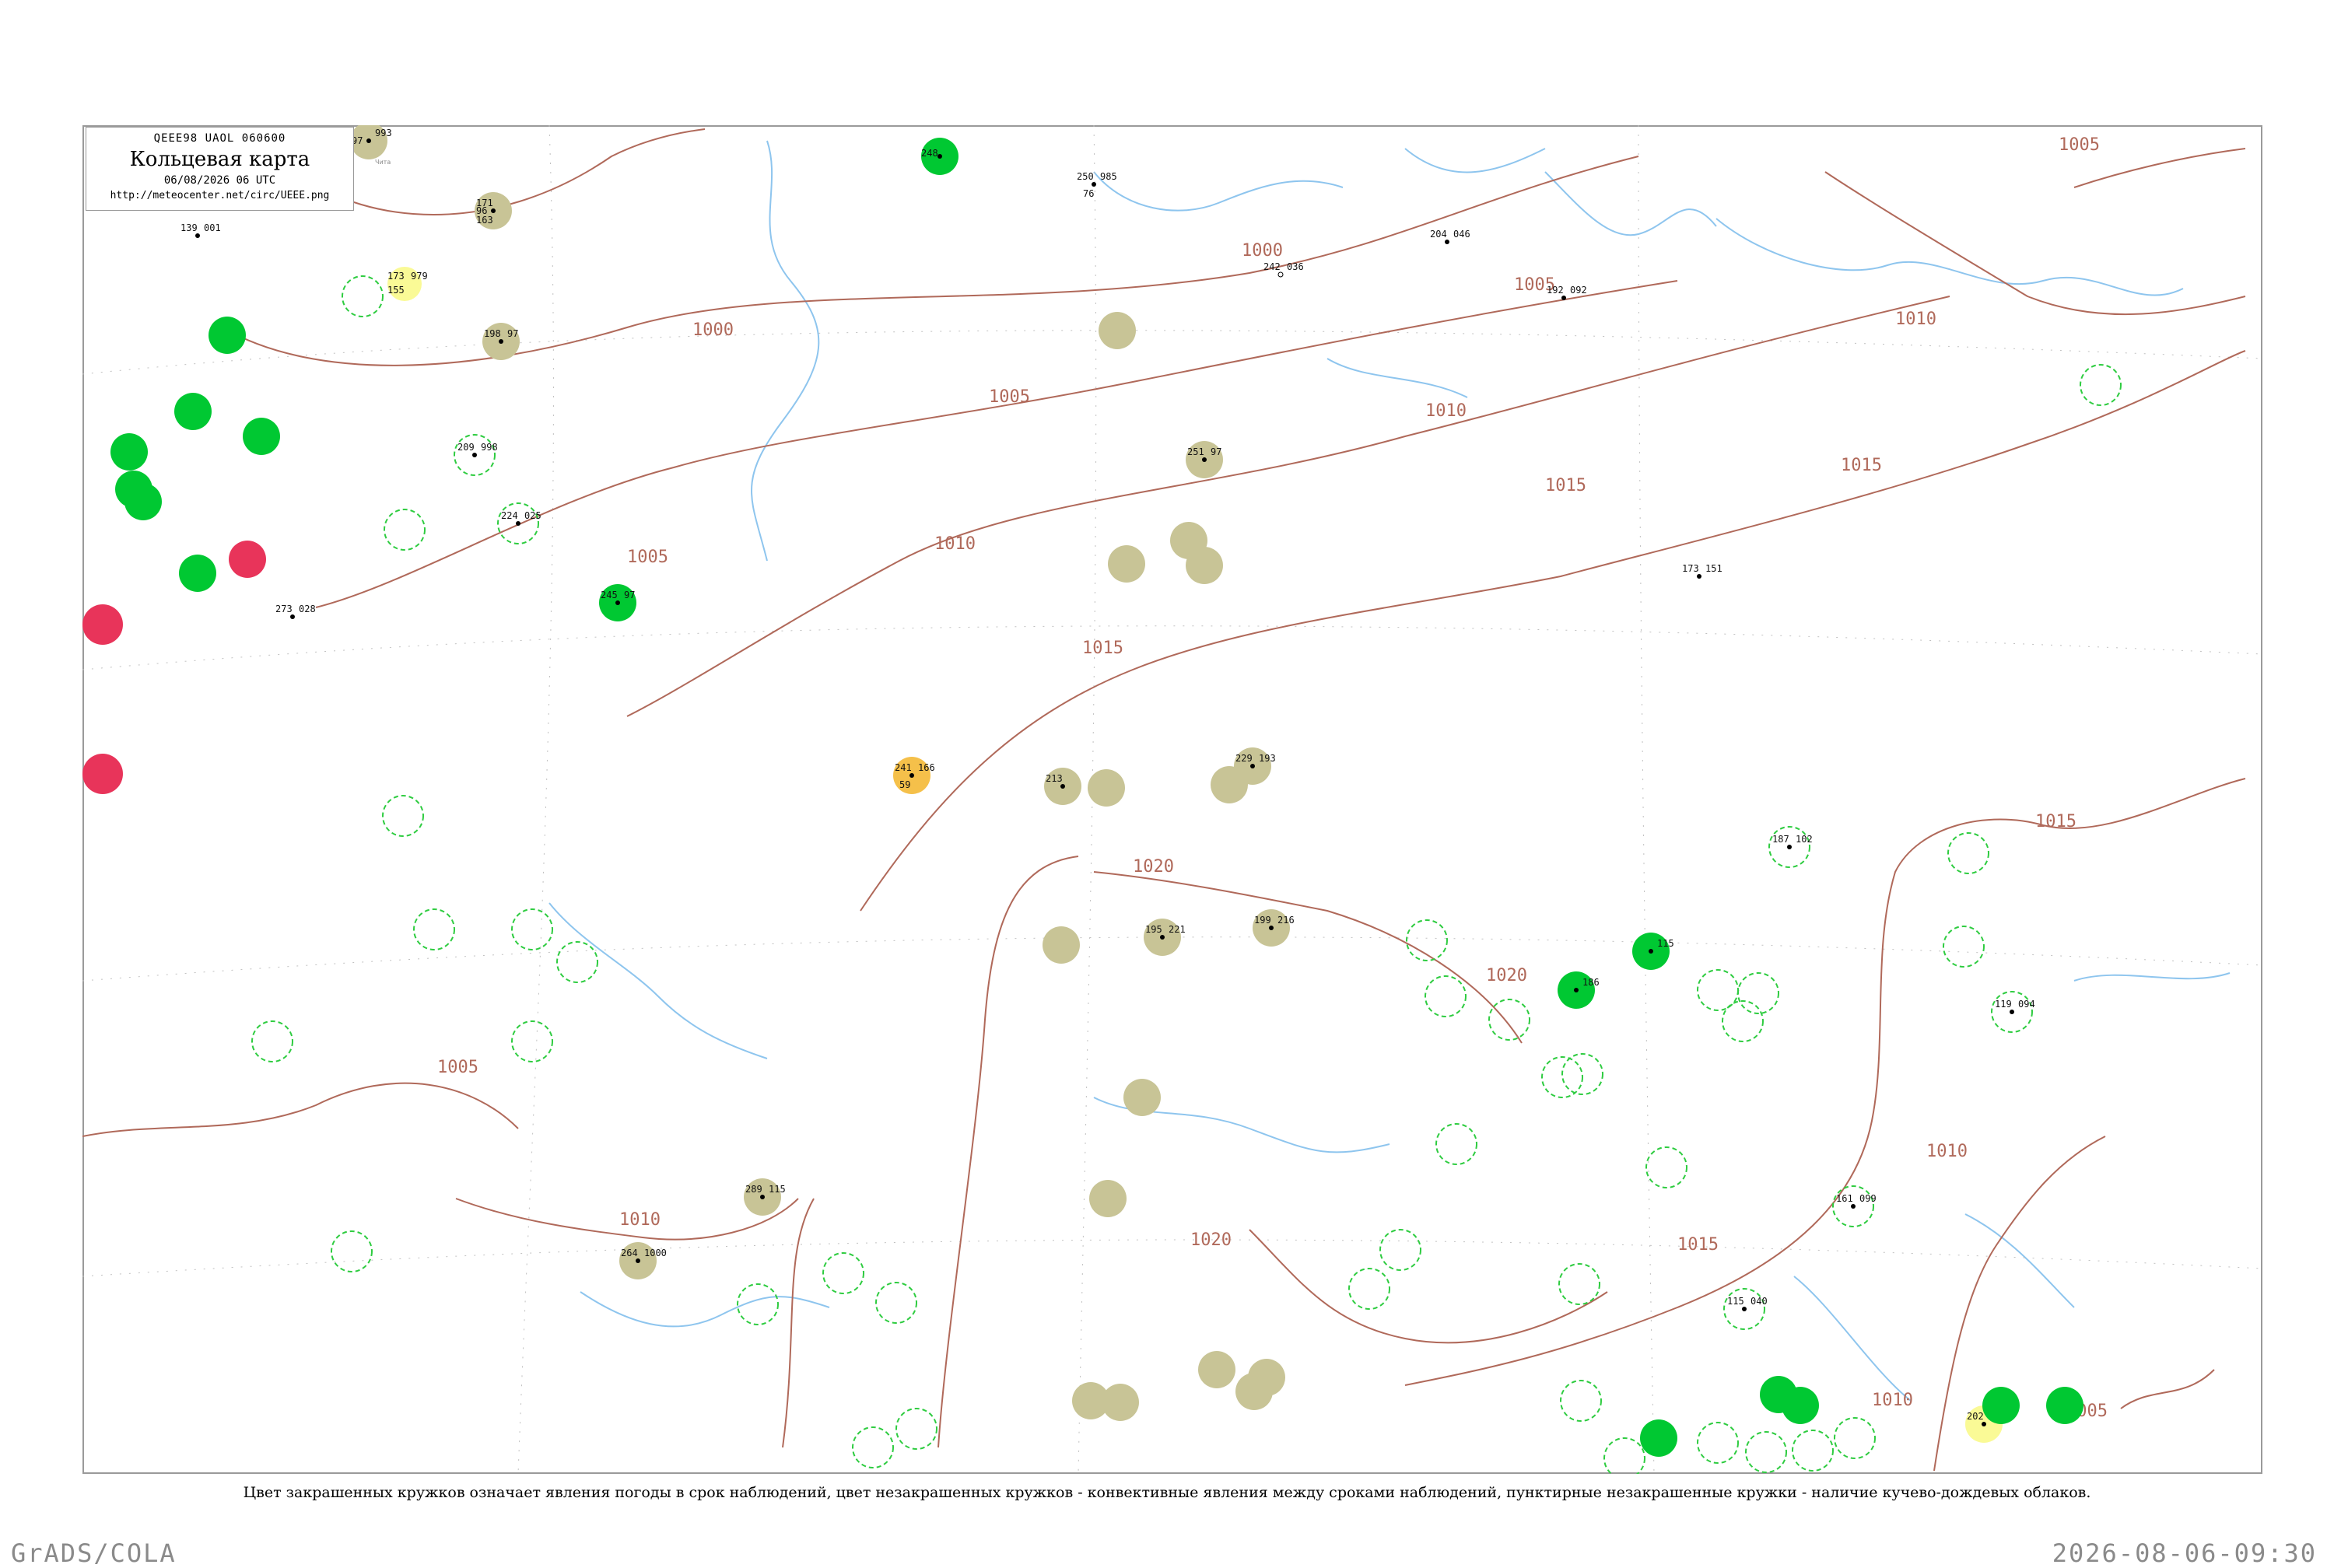  What do you see at coordinates (2003, 1004) in the screenshot?
I see `station-pressure: 119` at bounding box center [2003, 1004].